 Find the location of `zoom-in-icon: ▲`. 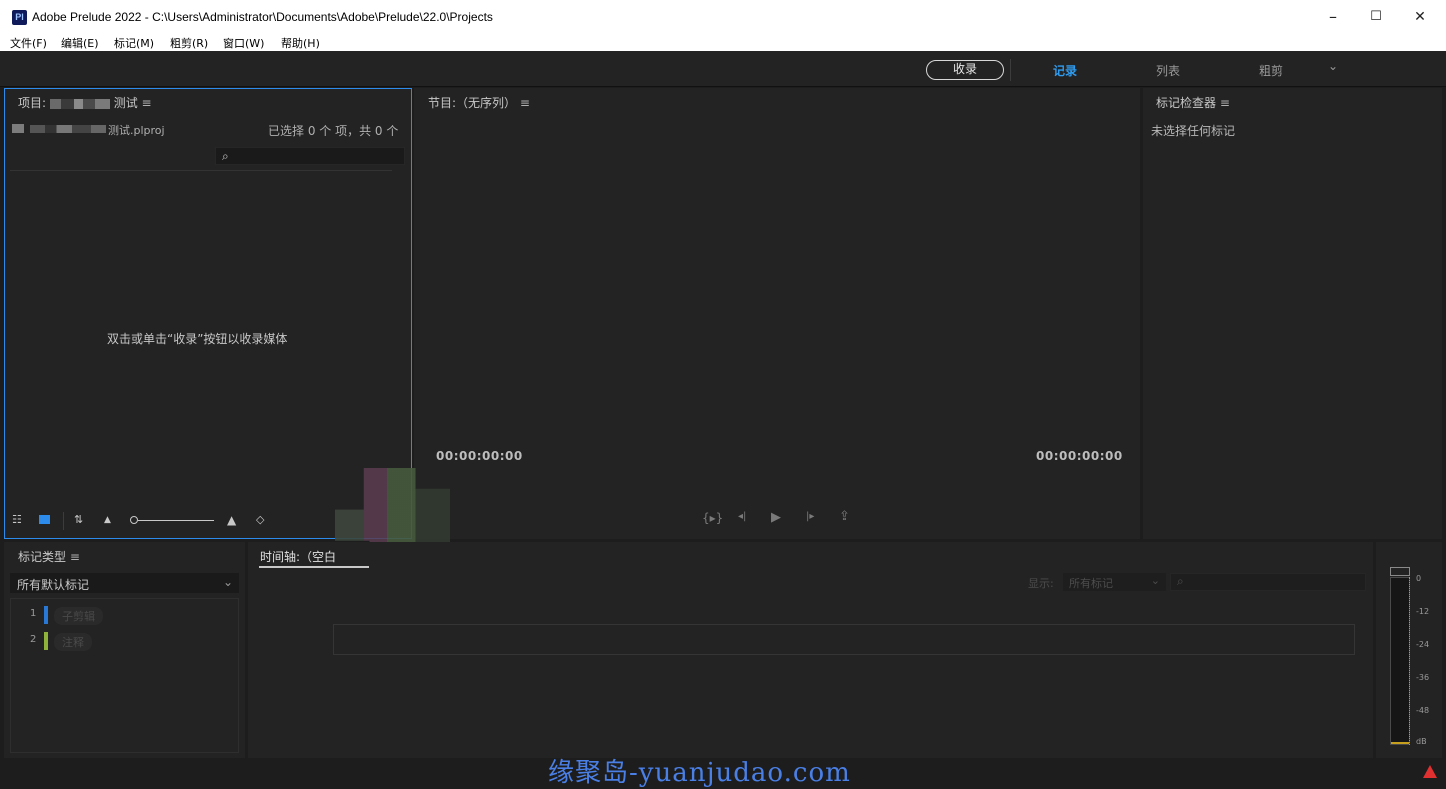

zoom-in-icon: ▲ is located at coordinates (231, 520).